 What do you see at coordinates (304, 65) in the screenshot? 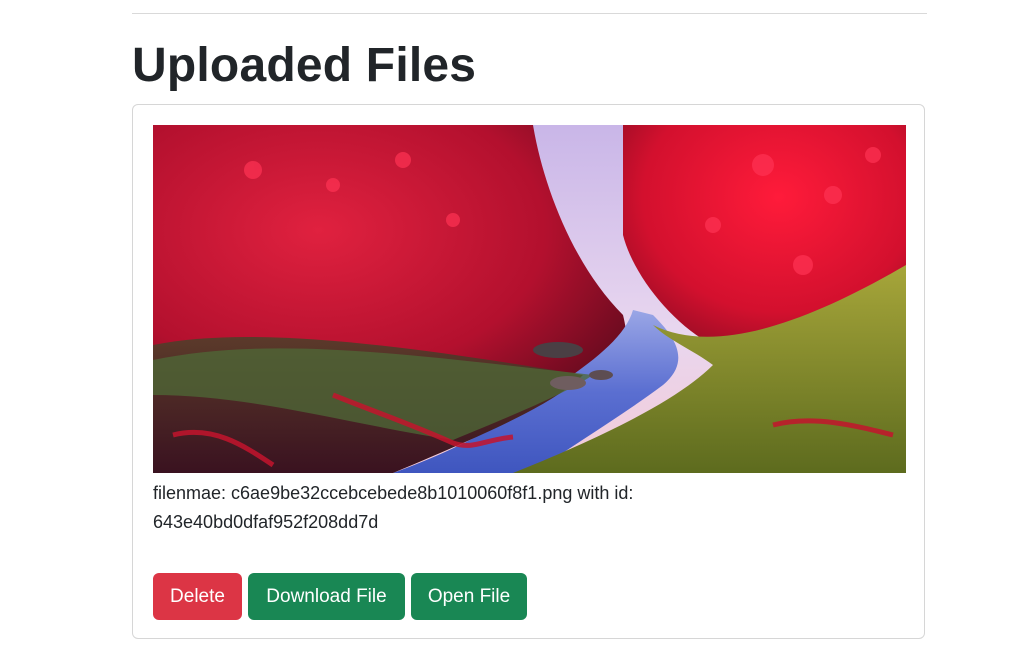
I see `page-title: Uploaded Files` at bounding box center [304, 65].